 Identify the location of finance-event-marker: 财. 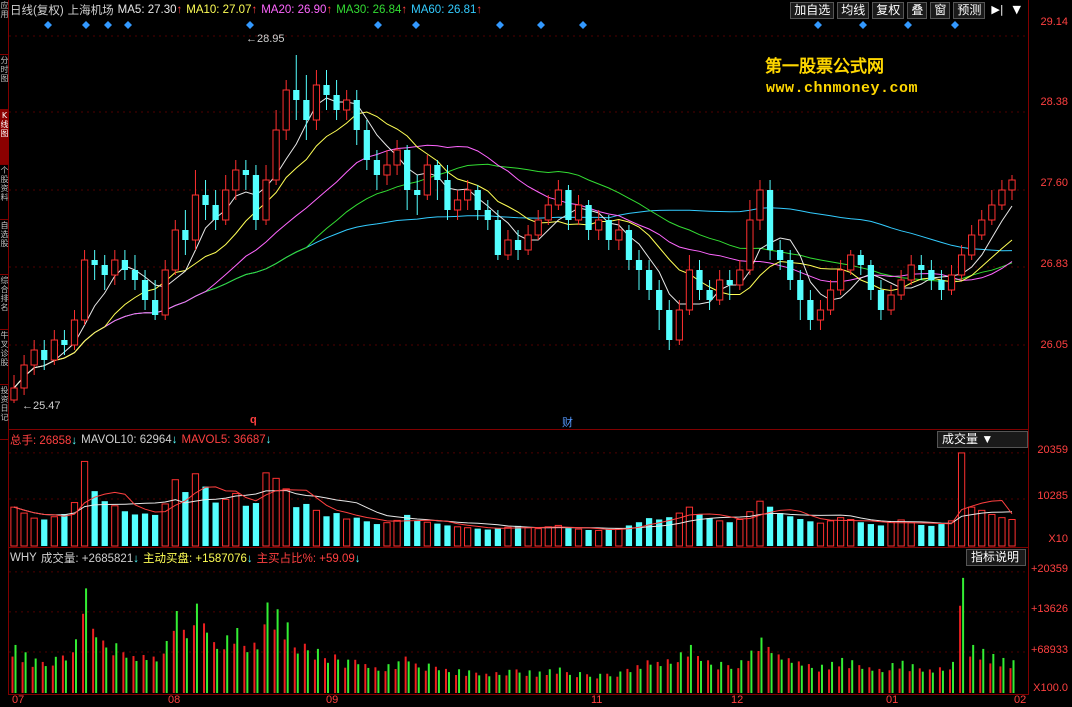
(567, 422).